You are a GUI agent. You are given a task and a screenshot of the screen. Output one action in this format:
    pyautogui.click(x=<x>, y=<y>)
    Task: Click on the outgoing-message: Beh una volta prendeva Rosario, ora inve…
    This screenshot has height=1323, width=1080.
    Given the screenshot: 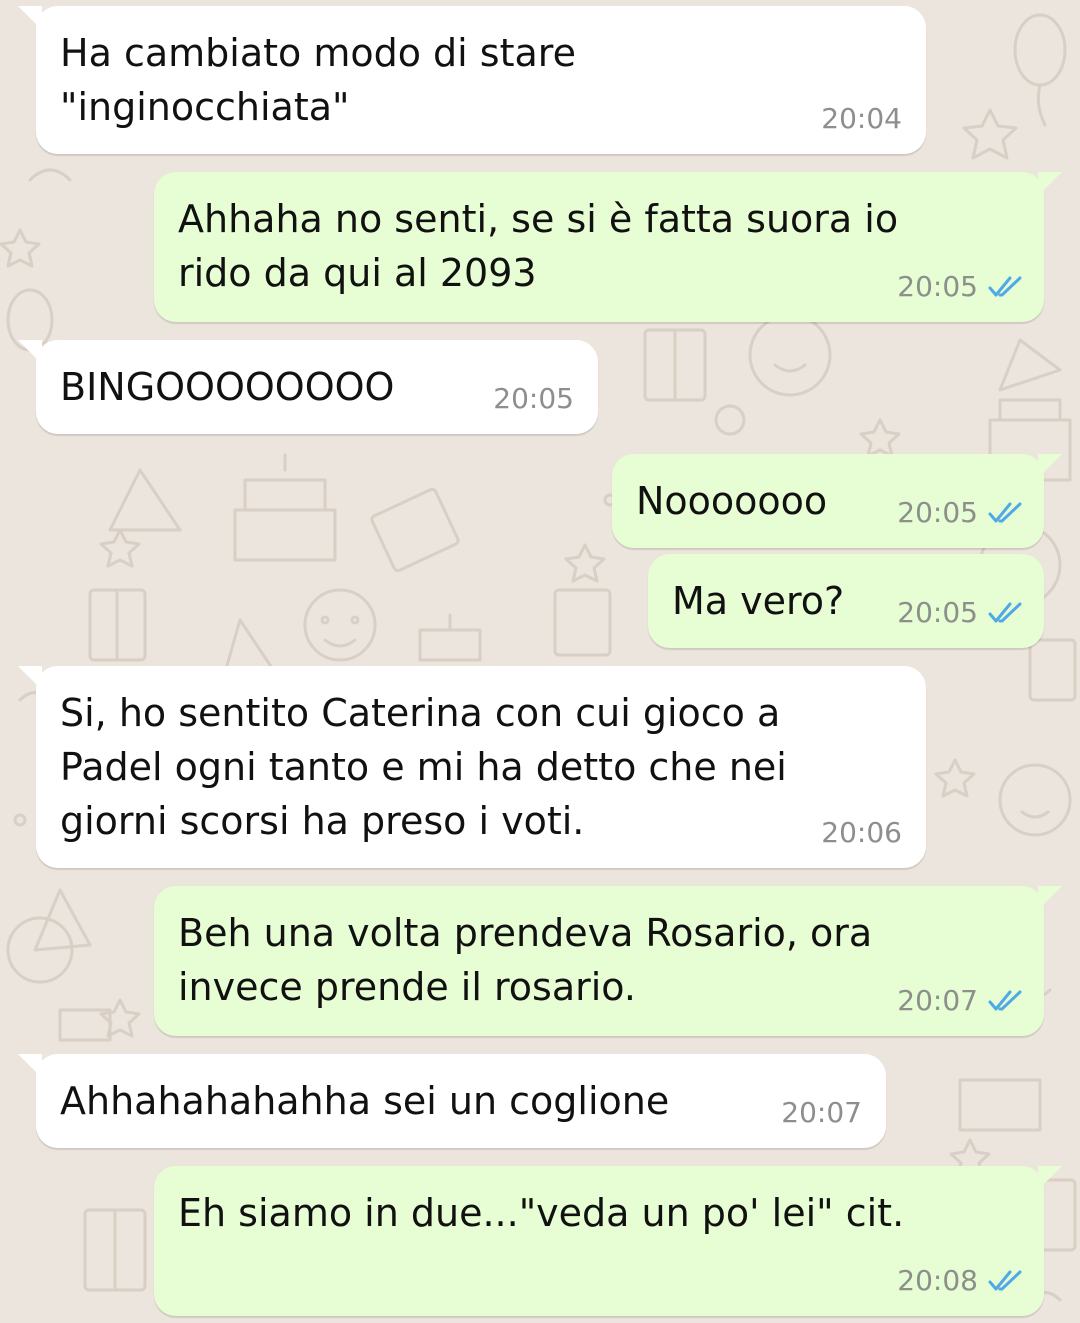 What is the action you would take?
    pyautogui.click(x=608, y=961)
    